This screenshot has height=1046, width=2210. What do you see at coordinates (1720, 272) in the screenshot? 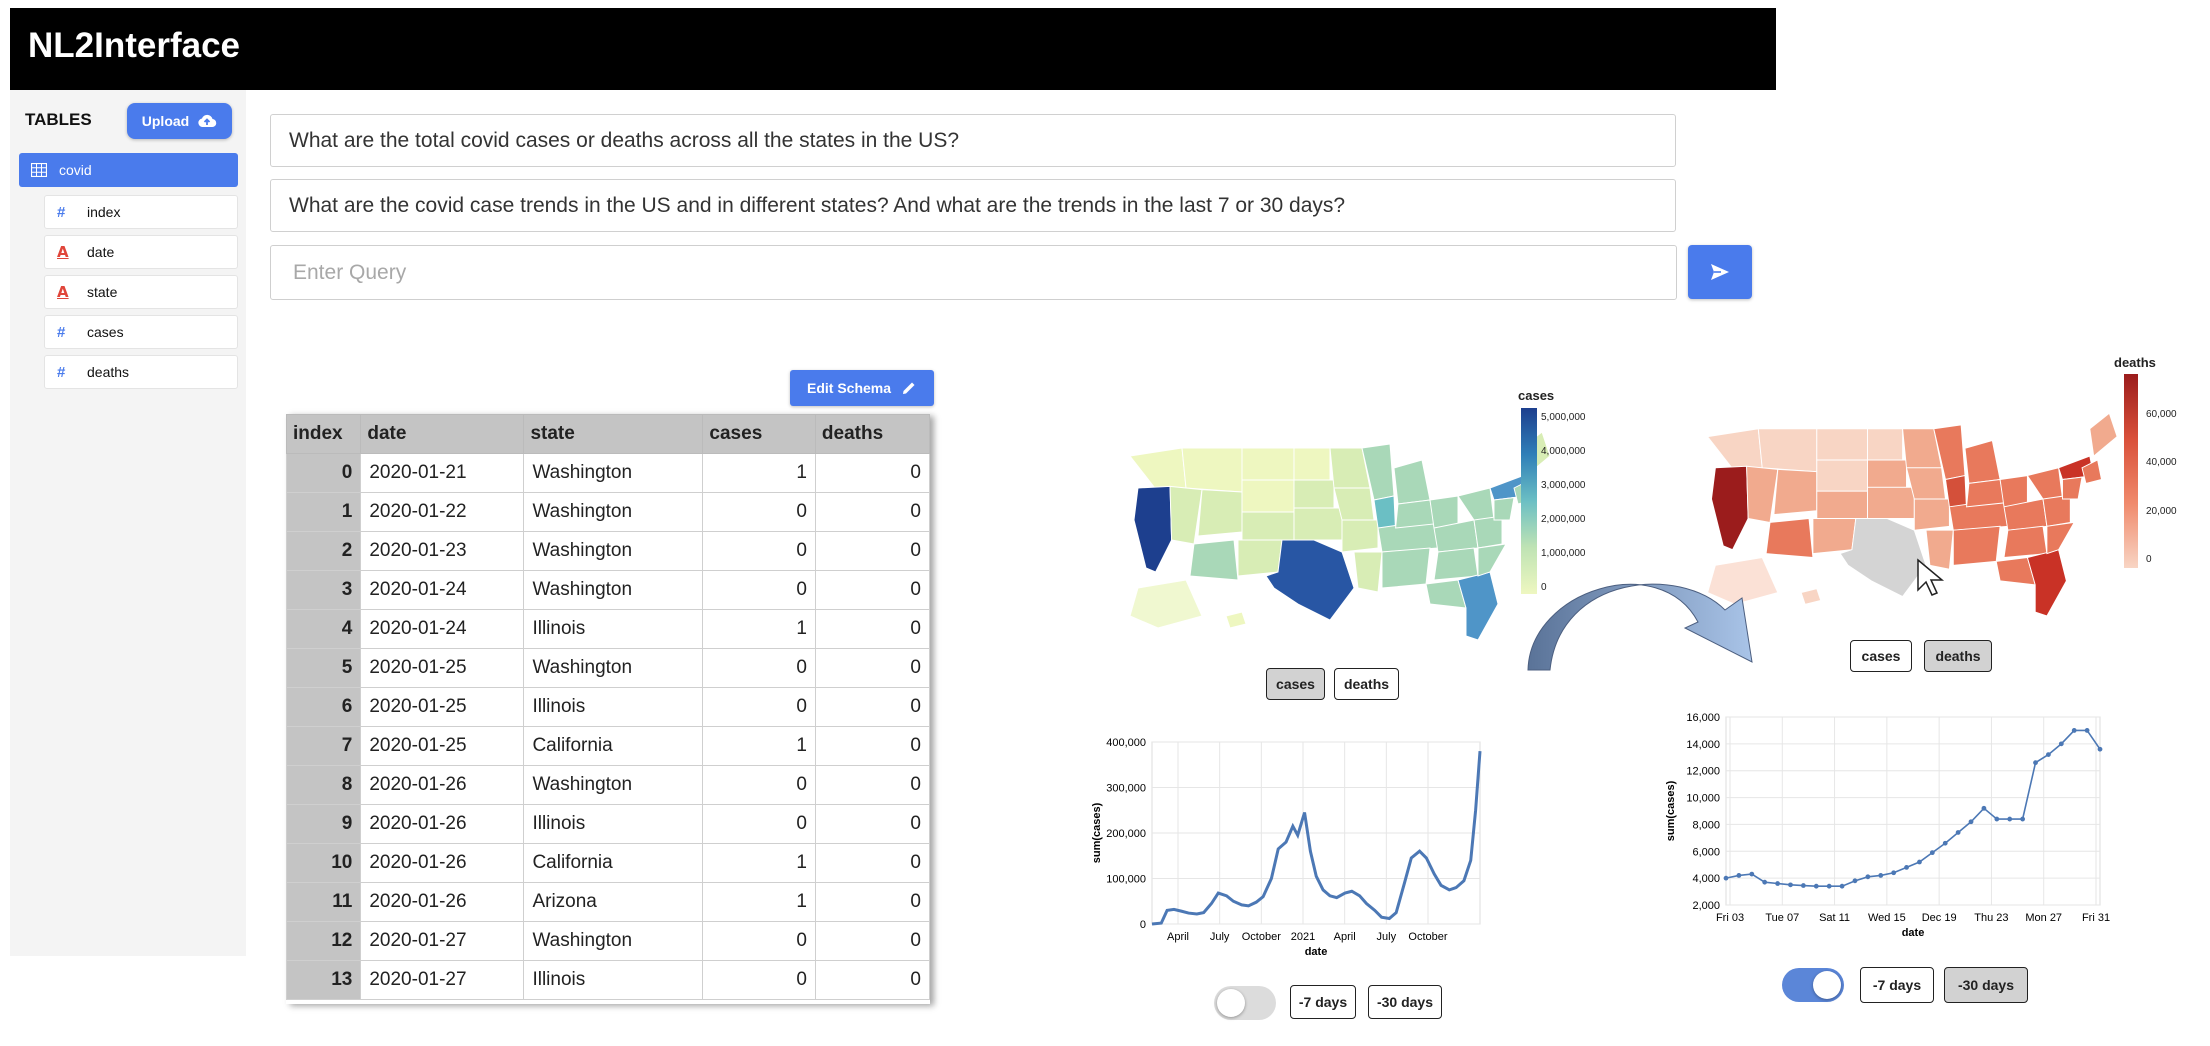
I see `send-query-button` at bounding box center [1720, 272].